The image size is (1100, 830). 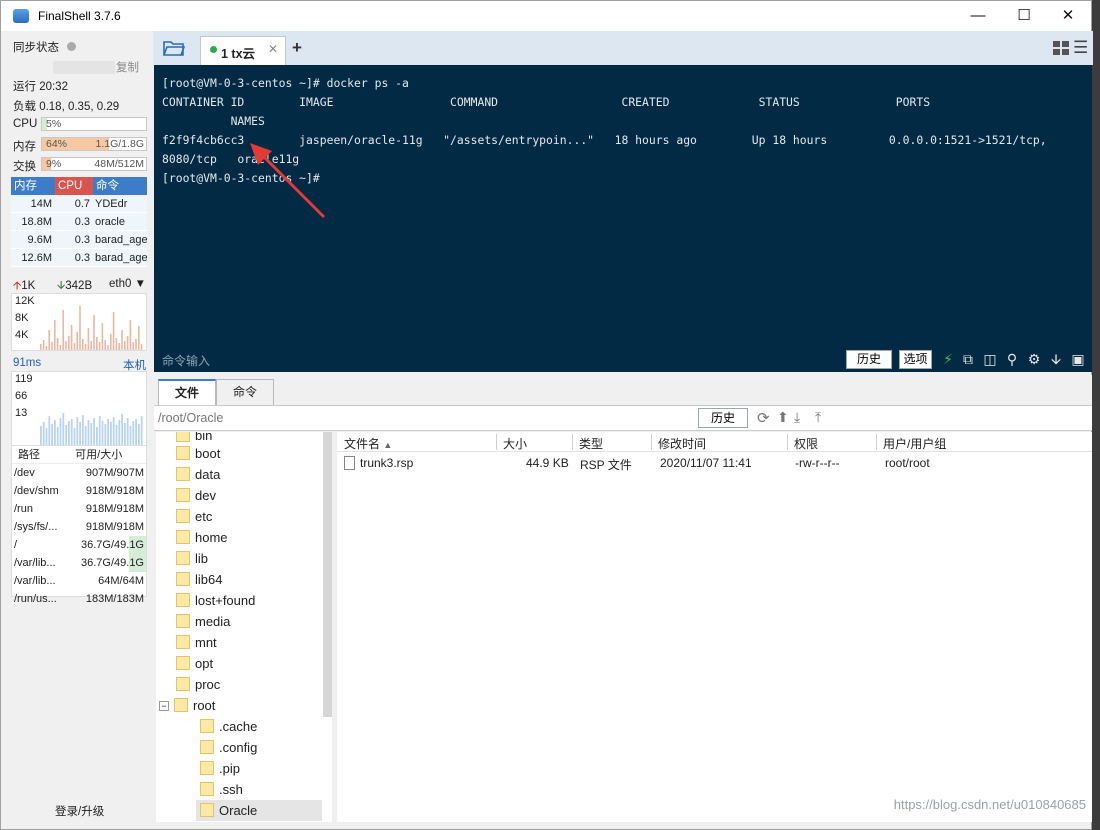 What do you see at coordinates (127, 284) in the screenshot?
I see `iface-select: eth0 ▼` at bounding box center [127, 284].